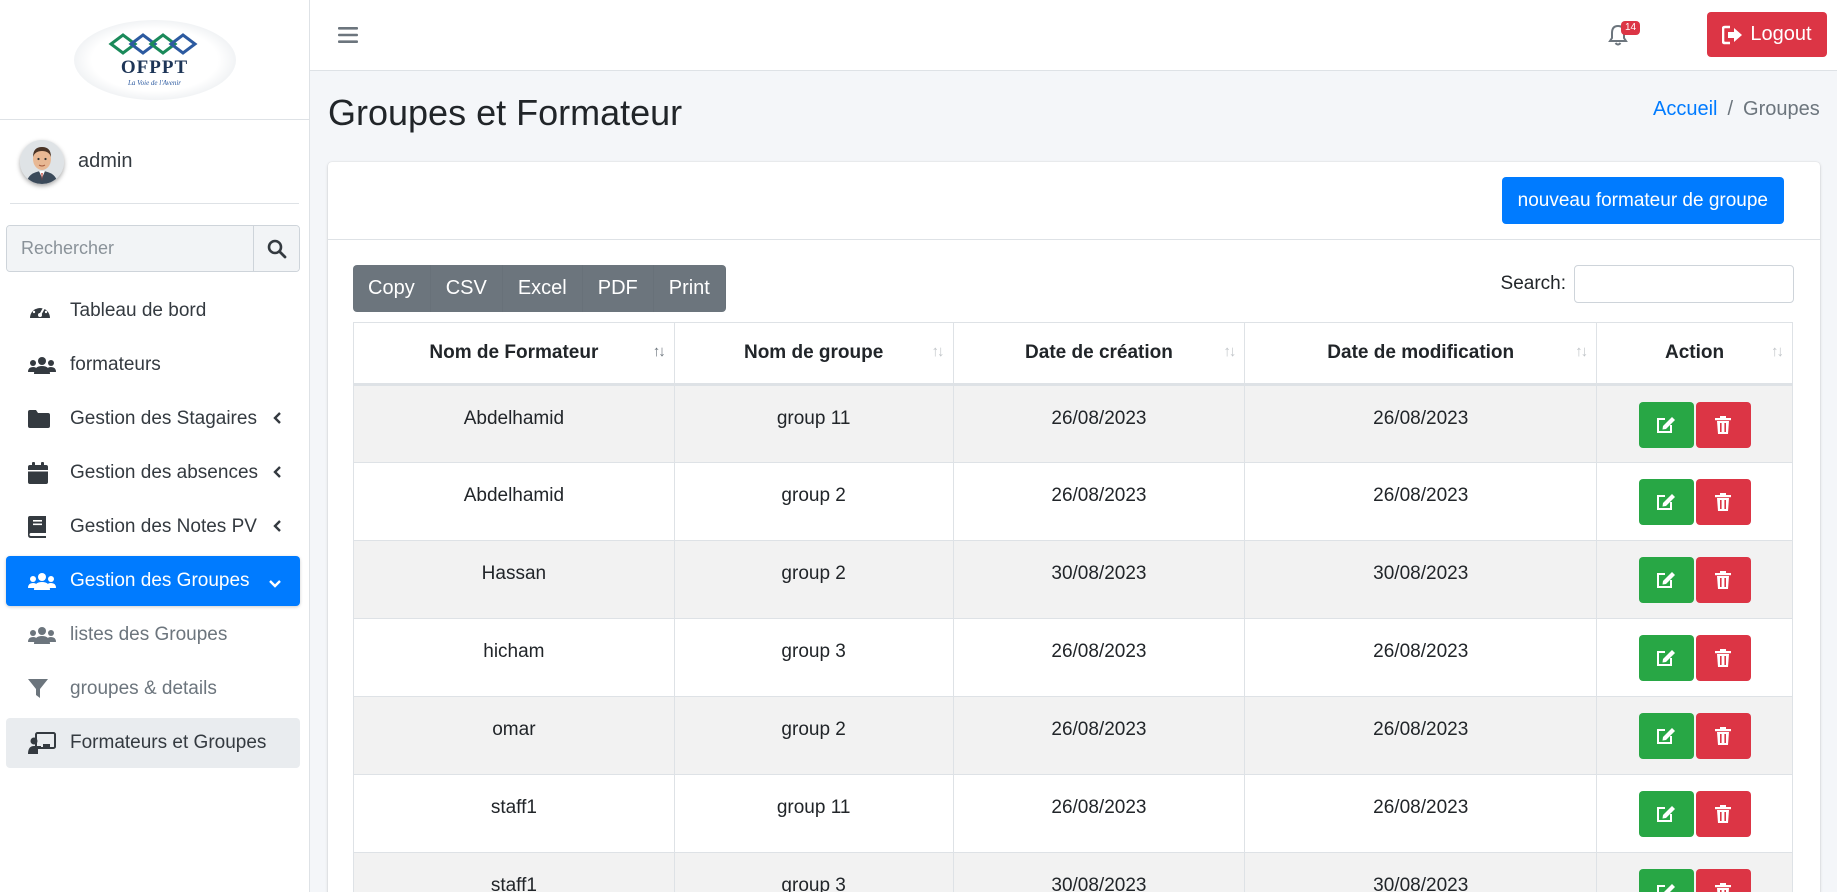  I want to click on sidebar-item-gestion-des-groupes: Gestion des Groupes, so click(153, 581).